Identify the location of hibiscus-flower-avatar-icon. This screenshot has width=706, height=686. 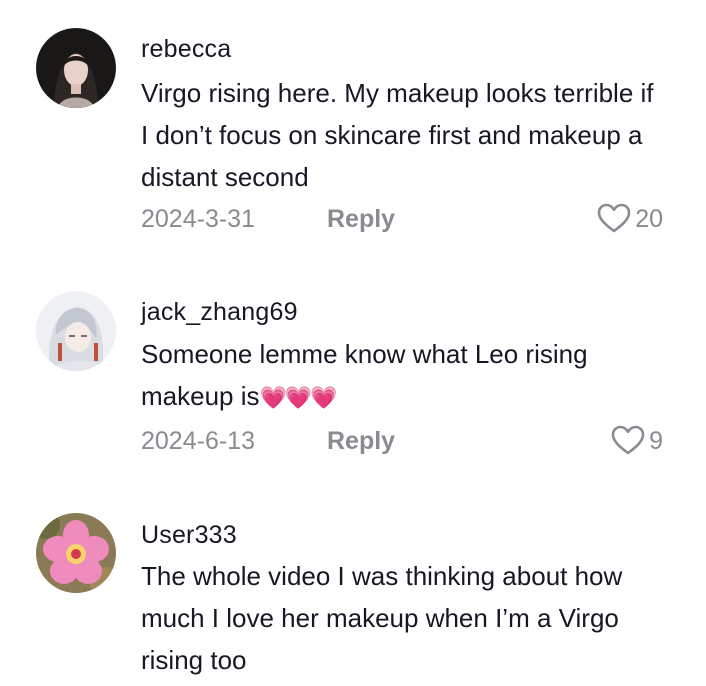
(76, 553).